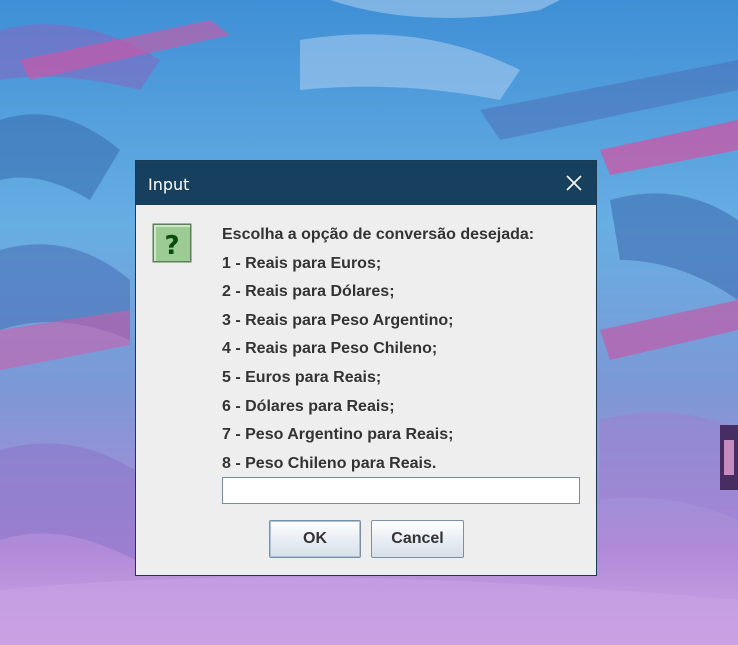 Image resolution: width=738 pixels, height=645 pixels. I want to click on message-line: 5 - Euros para Reais;, so click(302, 377).